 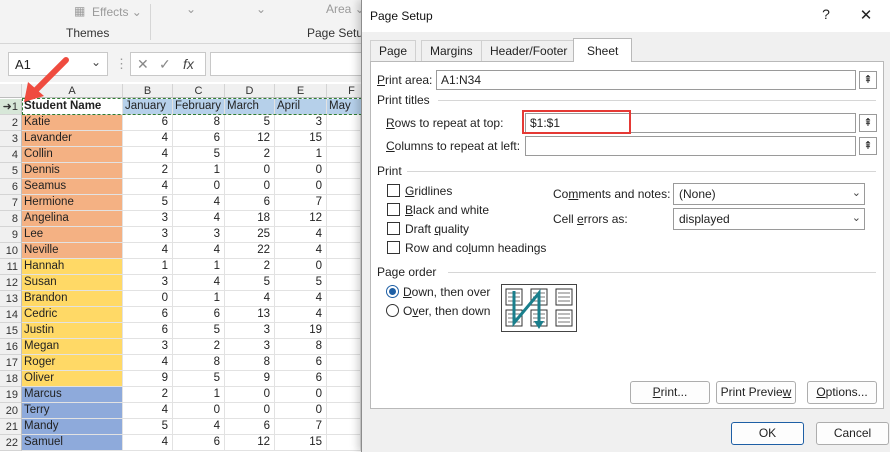 I want to click on tab-header-footer: Header/Footer, so click(x=529, y=50).